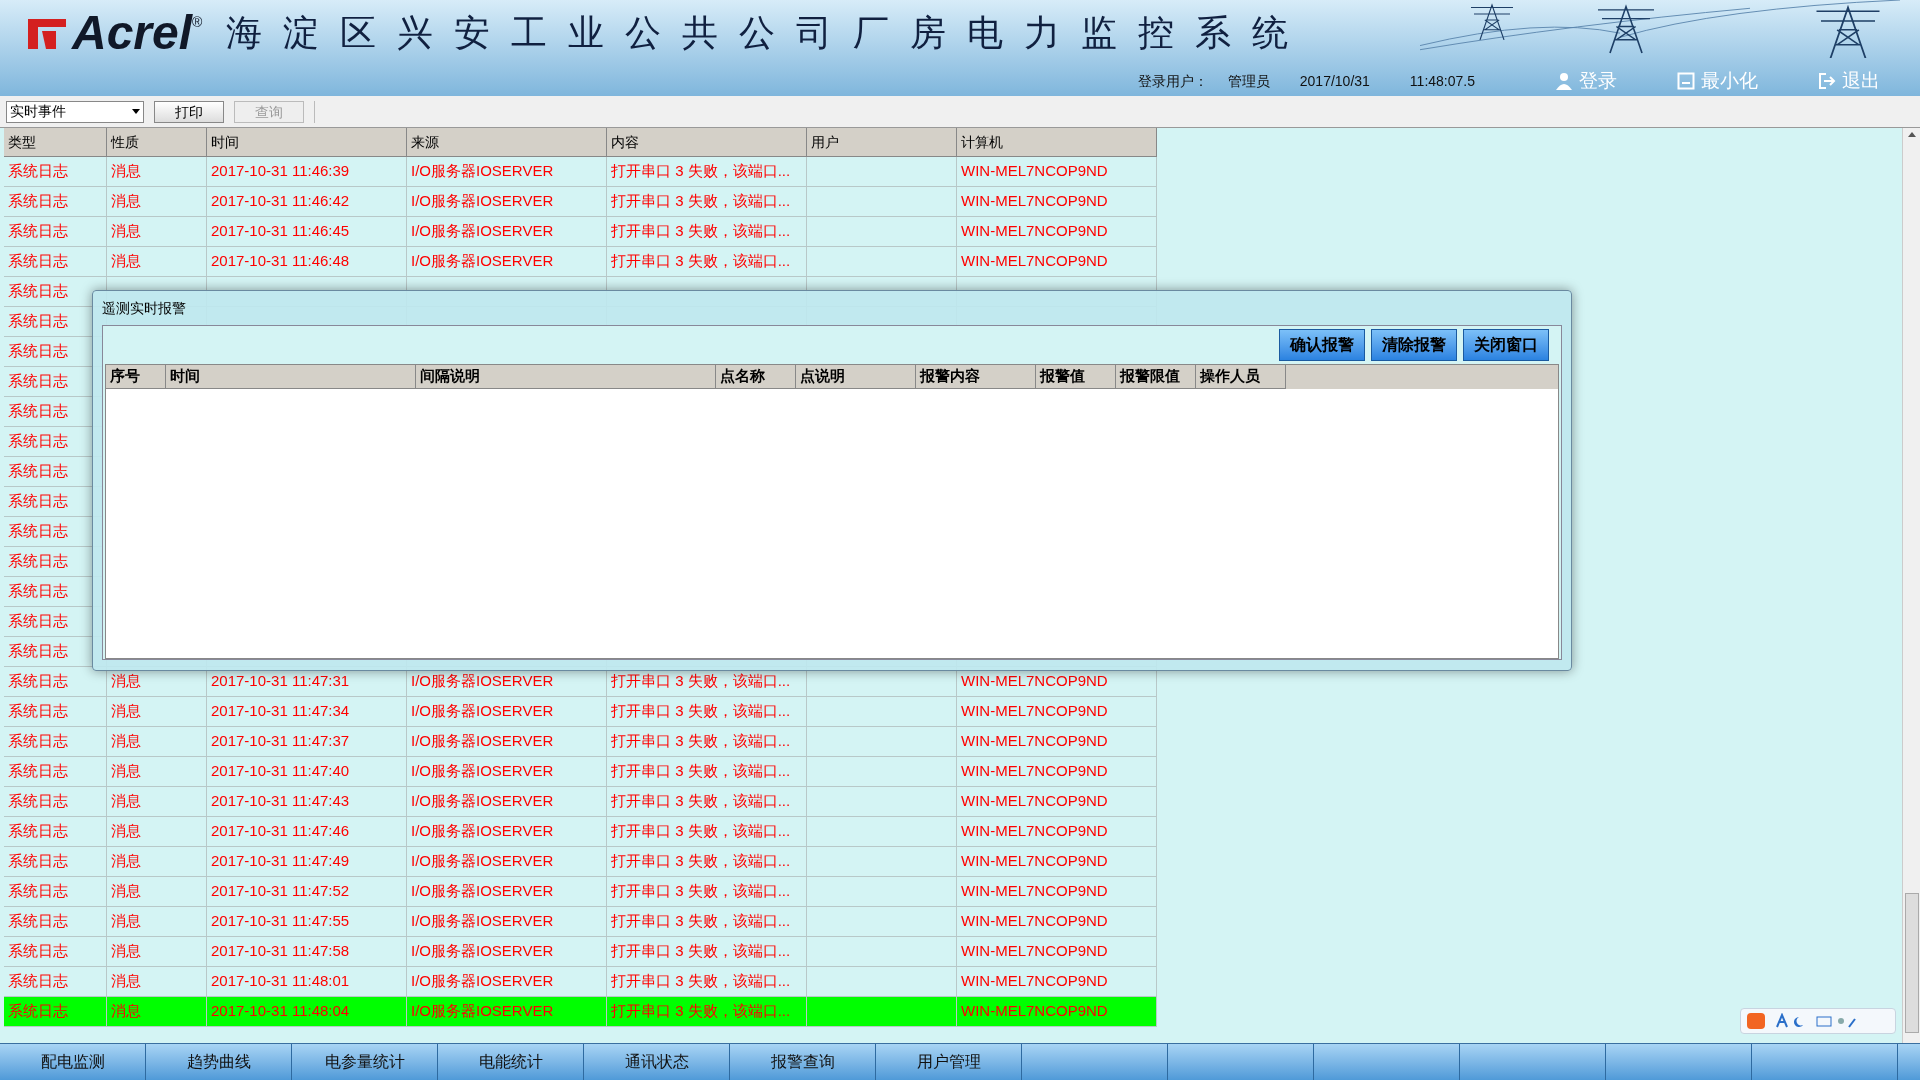 This screenshot has width=1920, height=1080. What do you see at coordinates (1911, 963) in the screenshot?
I see `scroll-thumb` at bounding box center [1911, 963].